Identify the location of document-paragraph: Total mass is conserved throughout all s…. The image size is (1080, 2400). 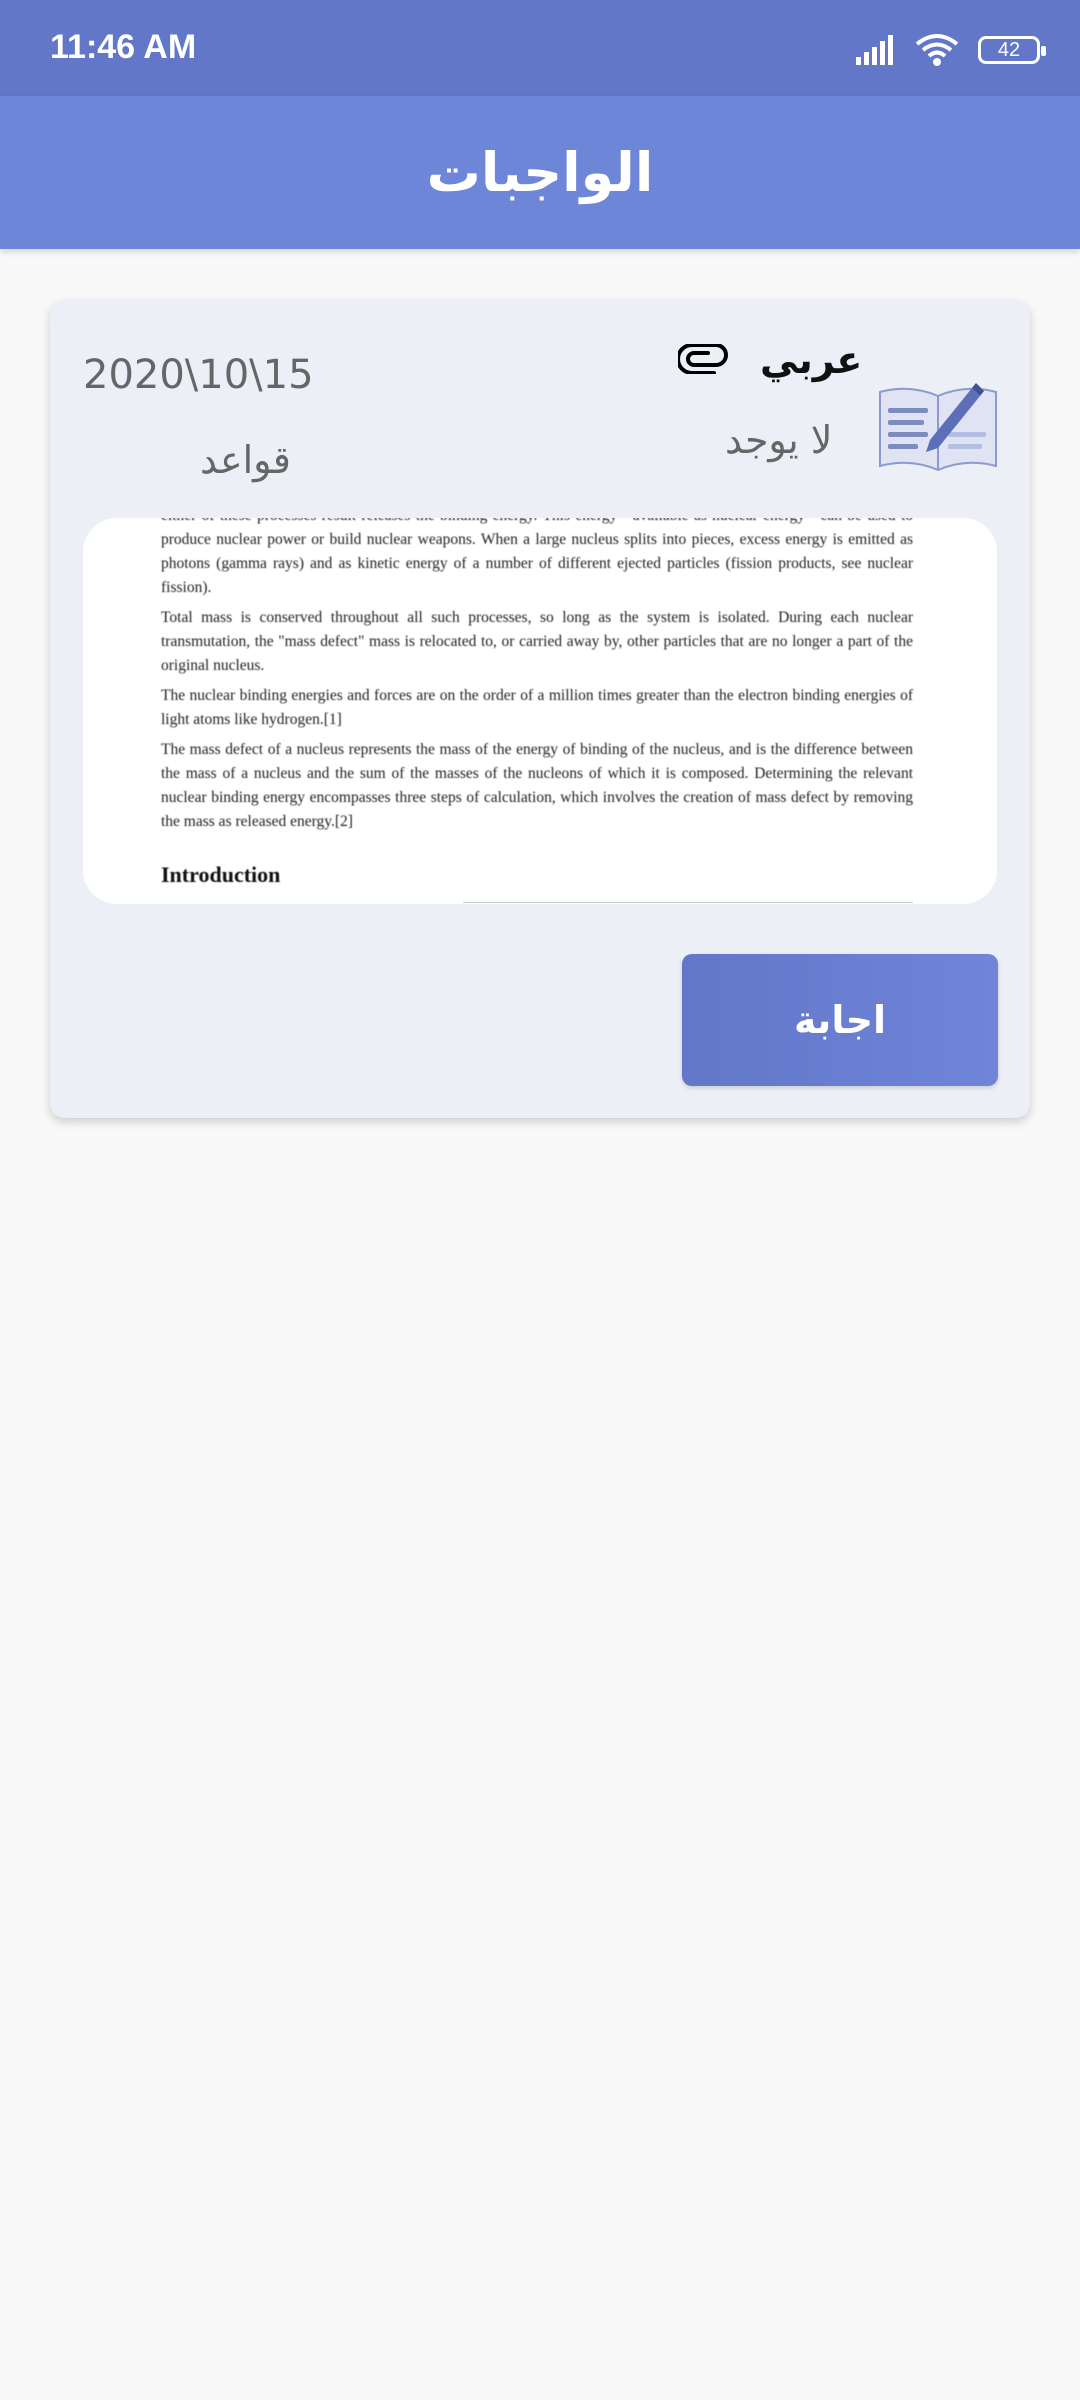
(537, 641).